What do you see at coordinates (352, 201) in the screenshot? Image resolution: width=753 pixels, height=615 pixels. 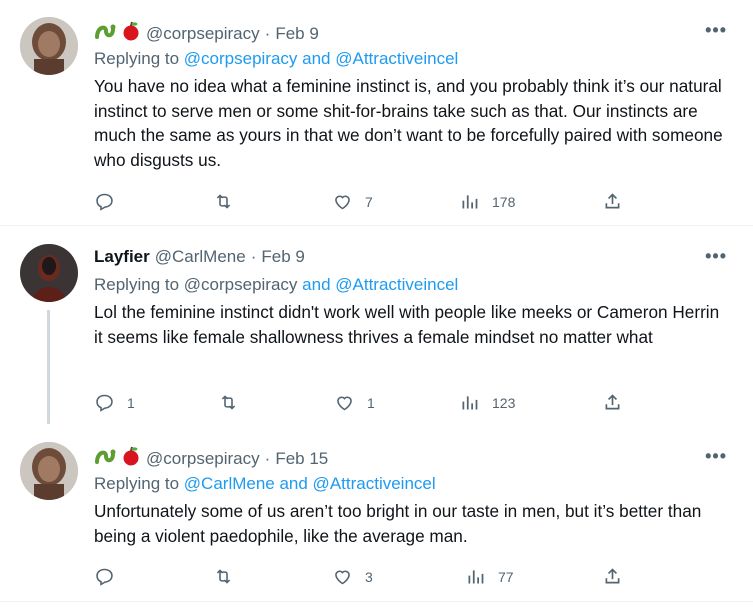 I see `like-button: 7` at bounding box center [352, 201].